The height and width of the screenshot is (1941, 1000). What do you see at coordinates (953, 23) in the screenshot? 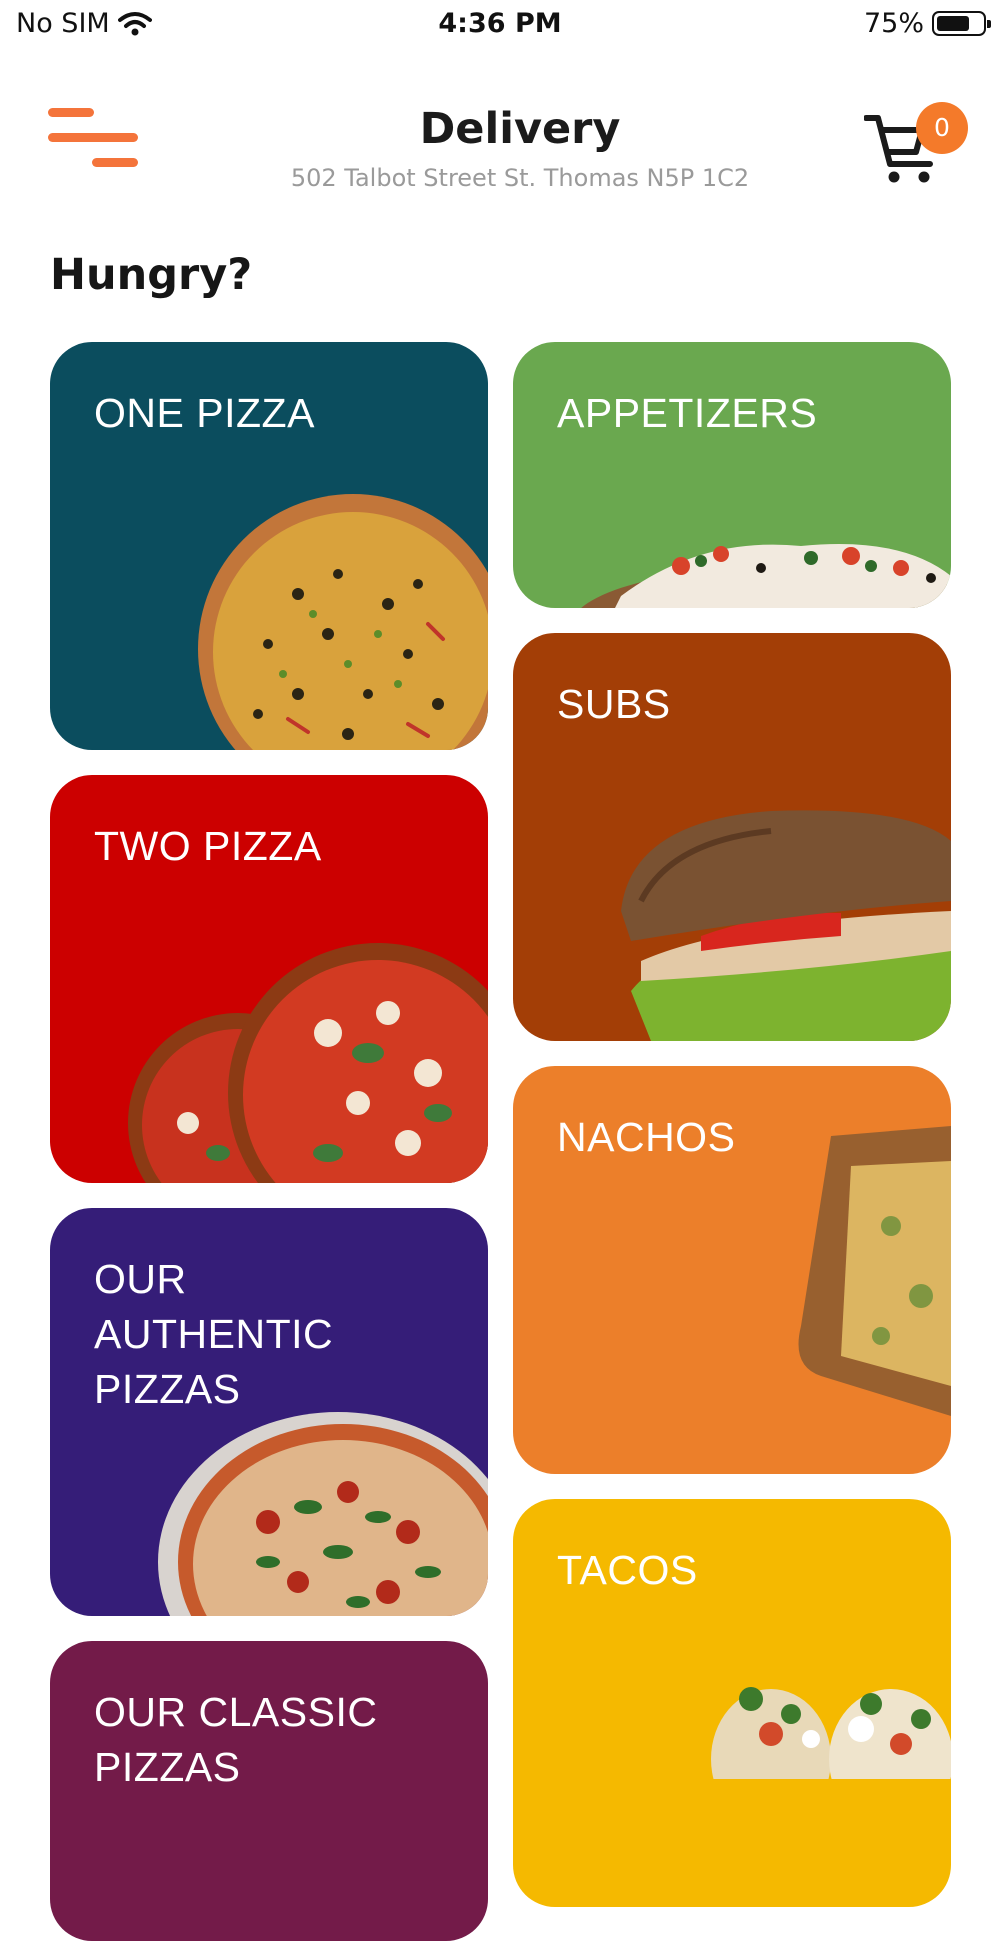
I see `battery-level` at bounding box center [953, 23].